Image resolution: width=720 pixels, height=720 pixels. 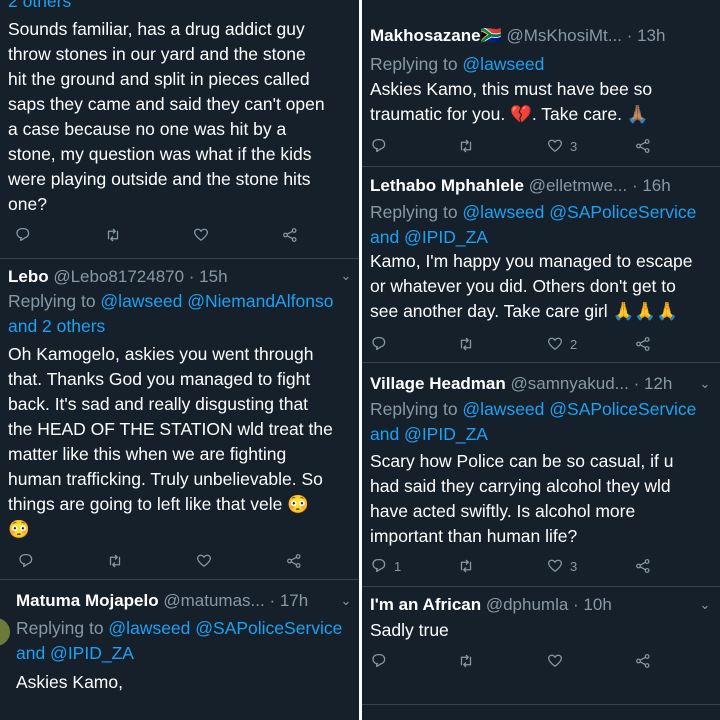 I want to click on timestamp: · 12h, so click(x=653, y=383).